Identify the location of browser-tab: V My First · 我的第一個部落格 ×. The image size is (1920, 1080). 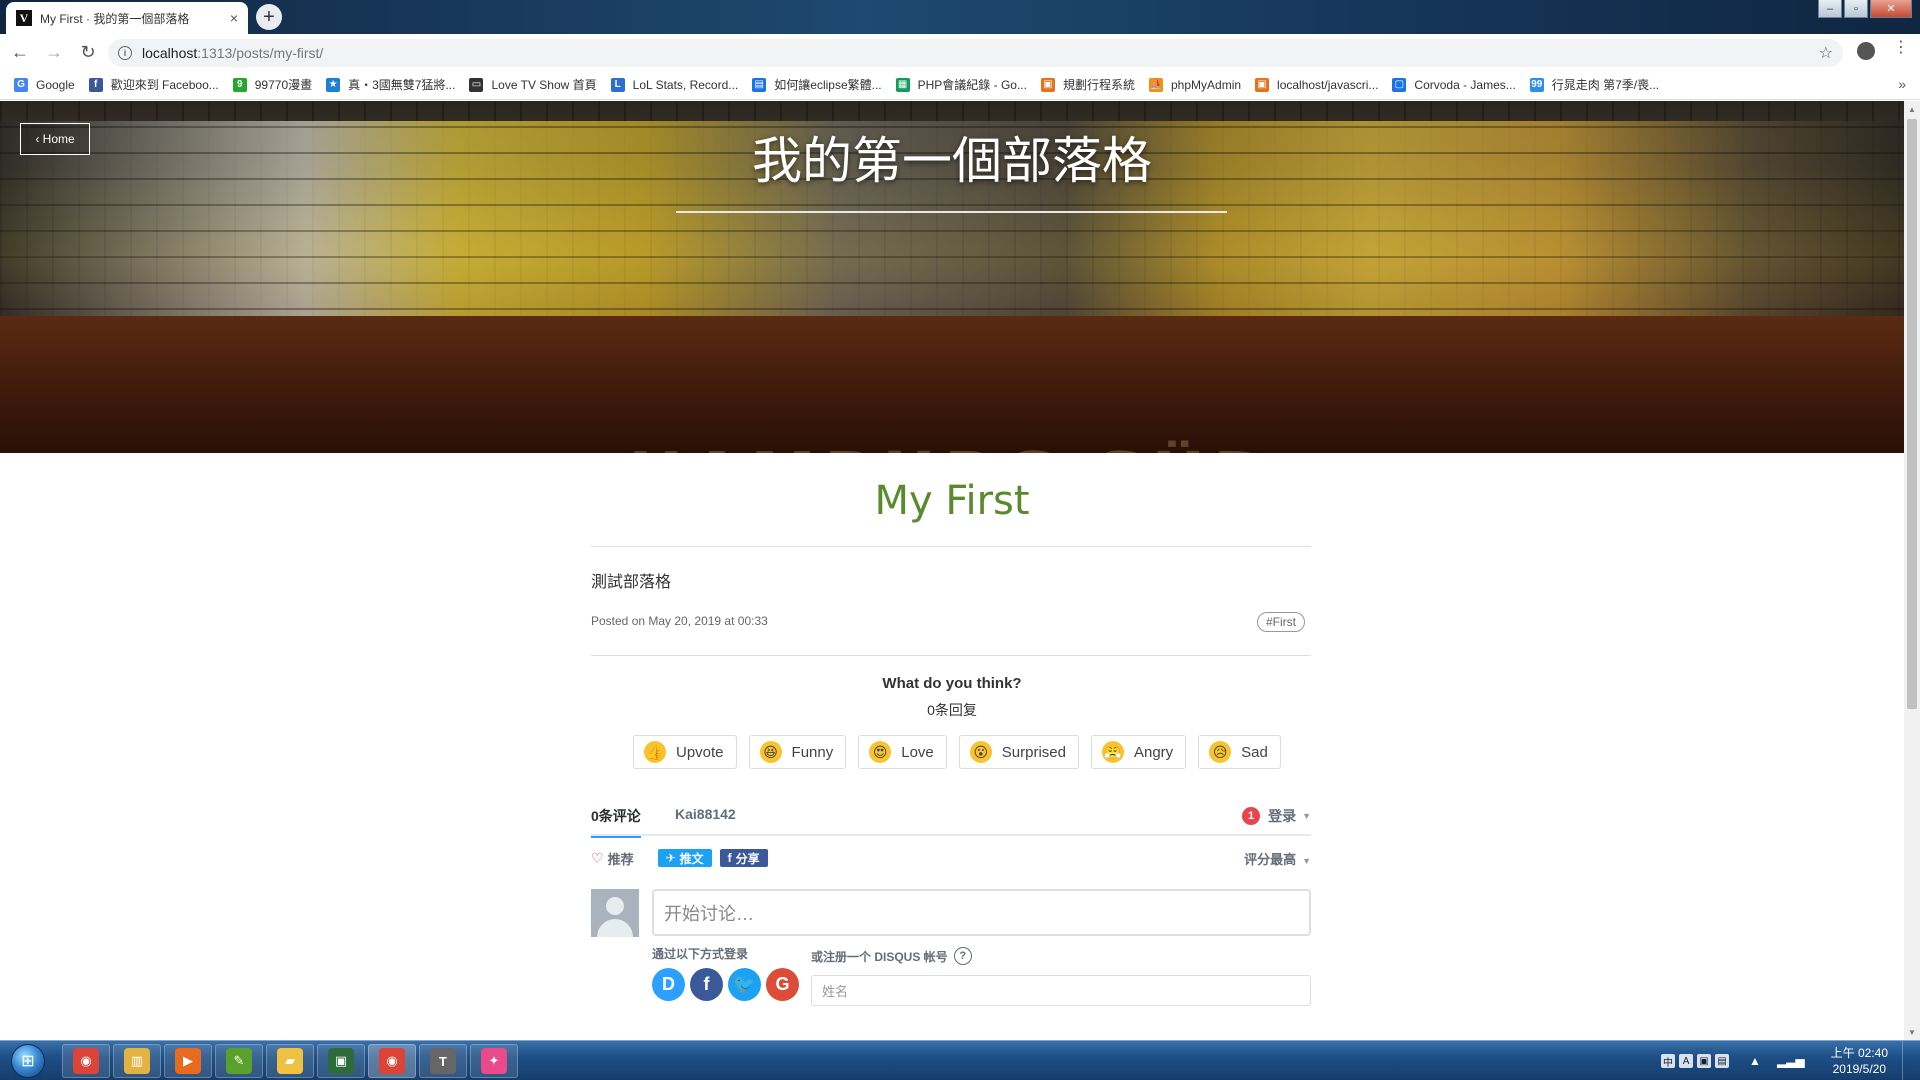
(127, 18).